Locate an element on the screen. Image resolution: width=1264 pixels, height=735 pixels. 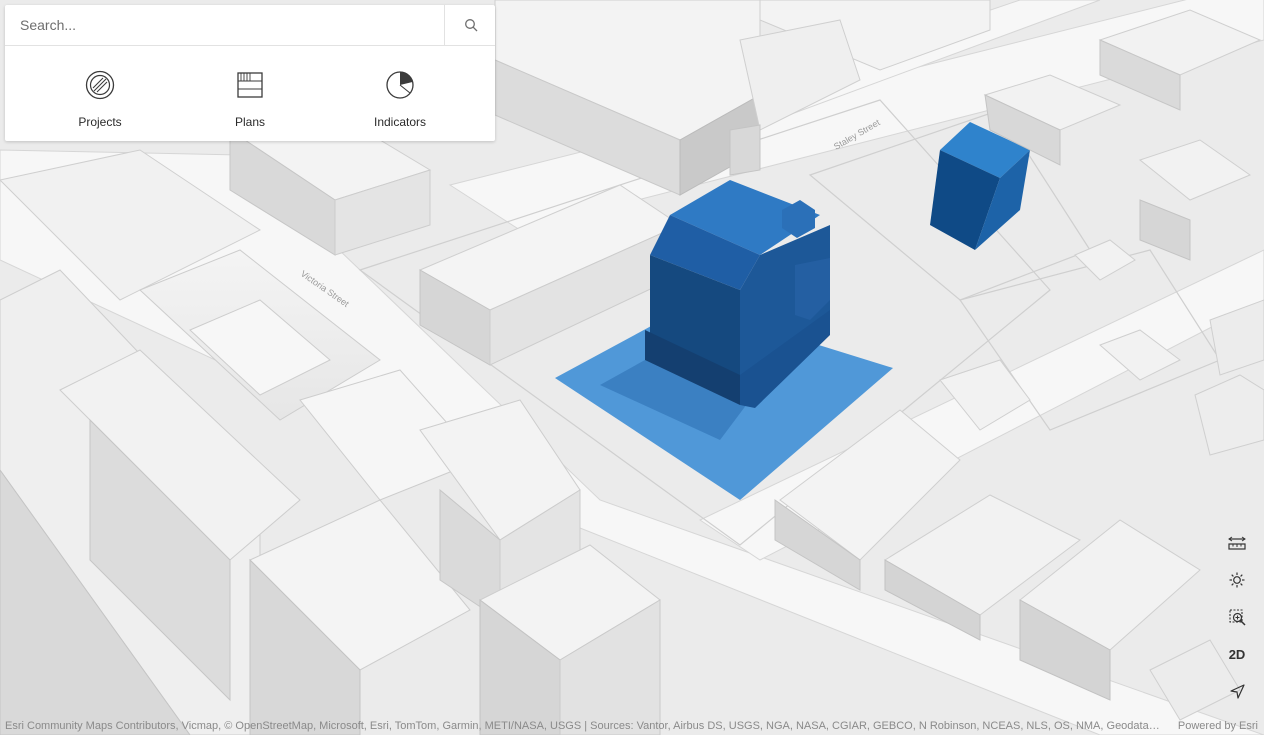
measure-icon is located at coordinates (1237, 543).